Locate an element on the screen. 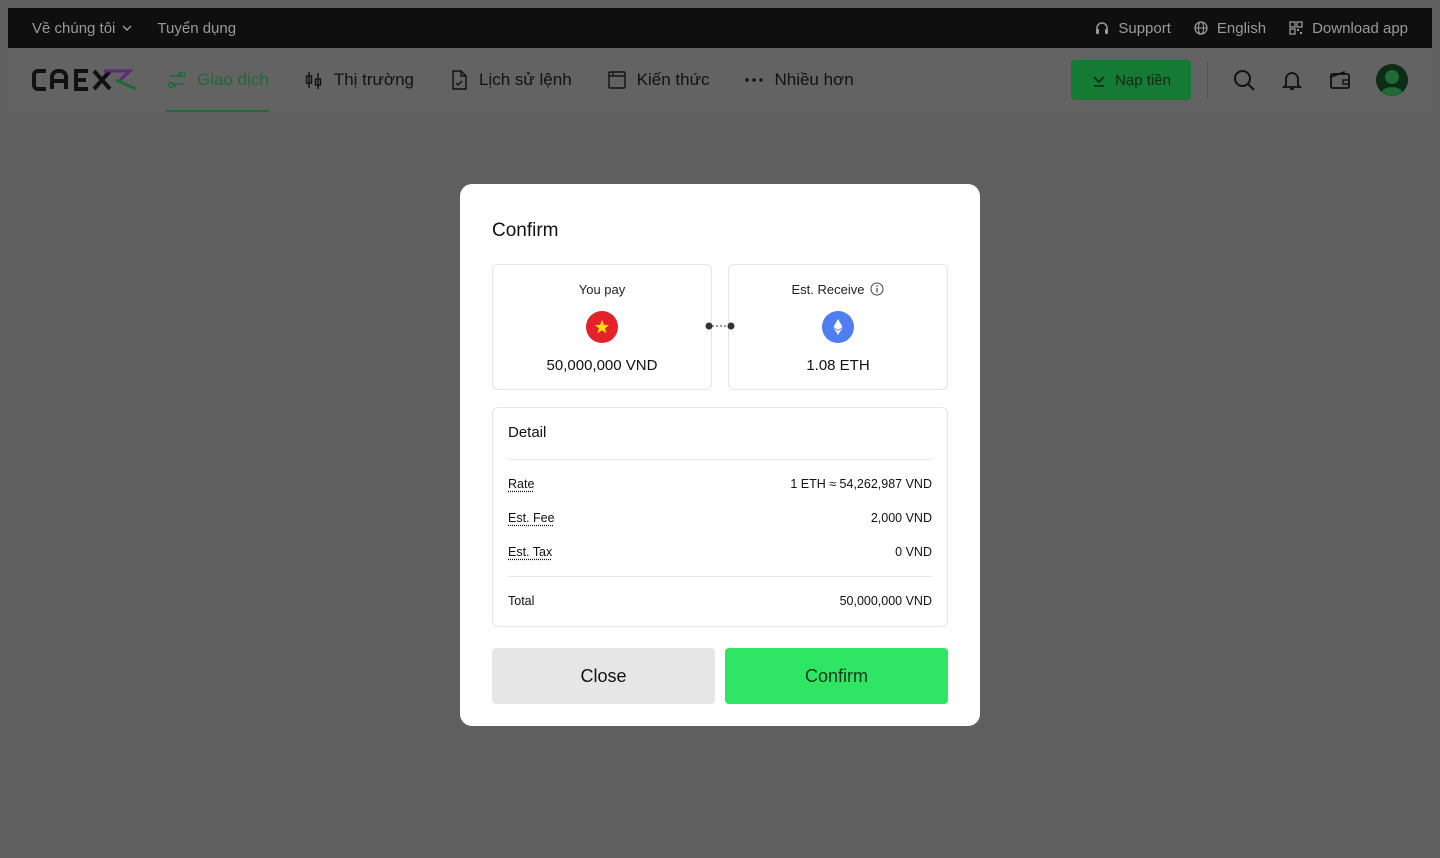  caex-logo is located at coordinates (85, 80).